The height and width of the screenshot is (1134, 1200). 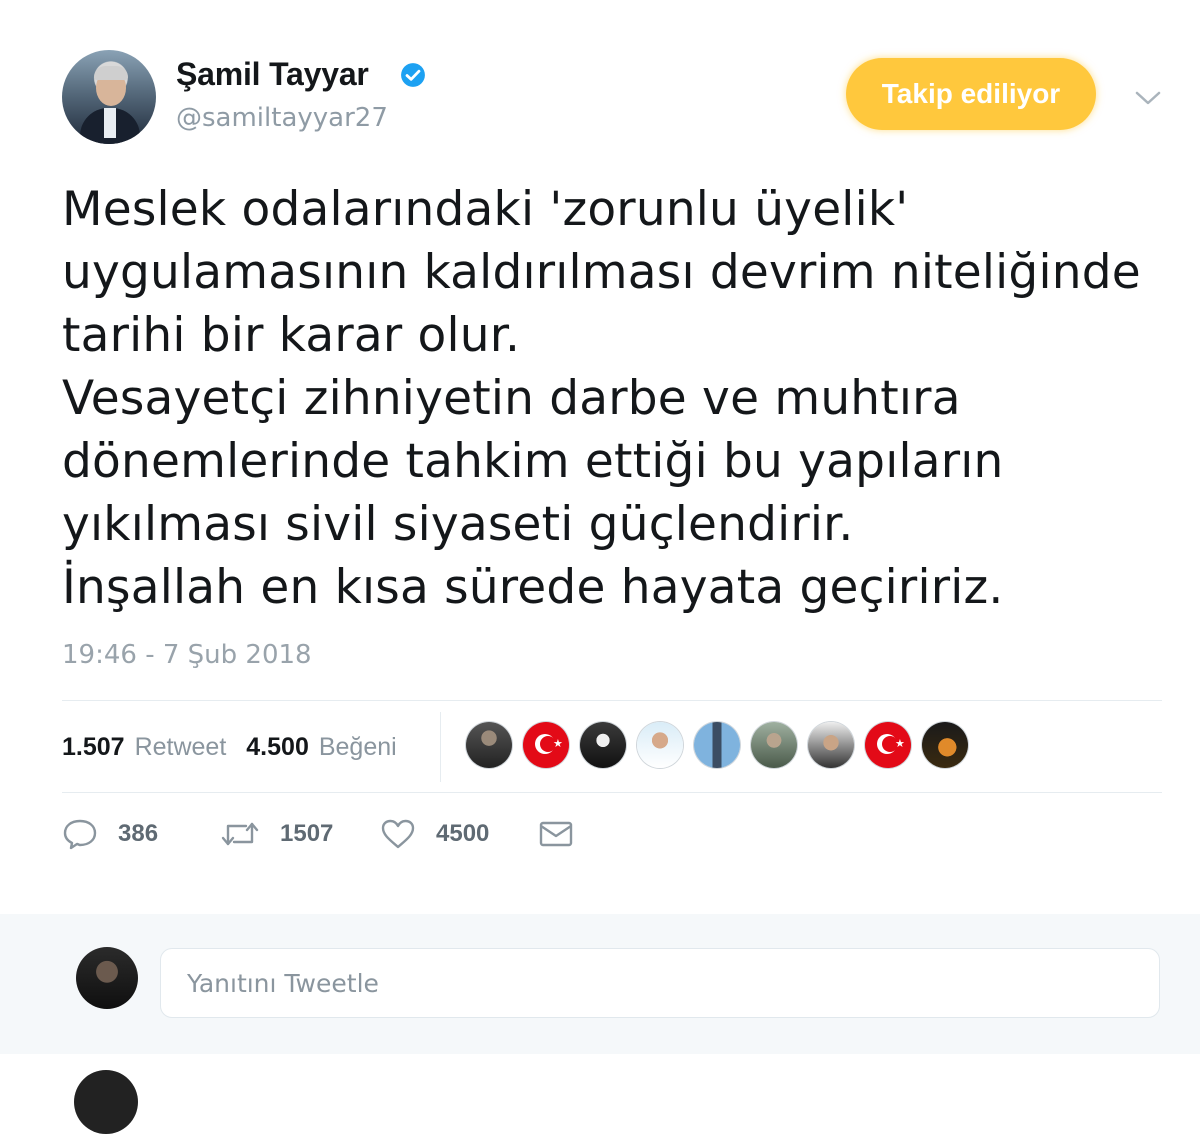 What do you see at coordinates (612, 700) in the screenshot?
I see `stats-top-divider` at bounding box center [612, 700].